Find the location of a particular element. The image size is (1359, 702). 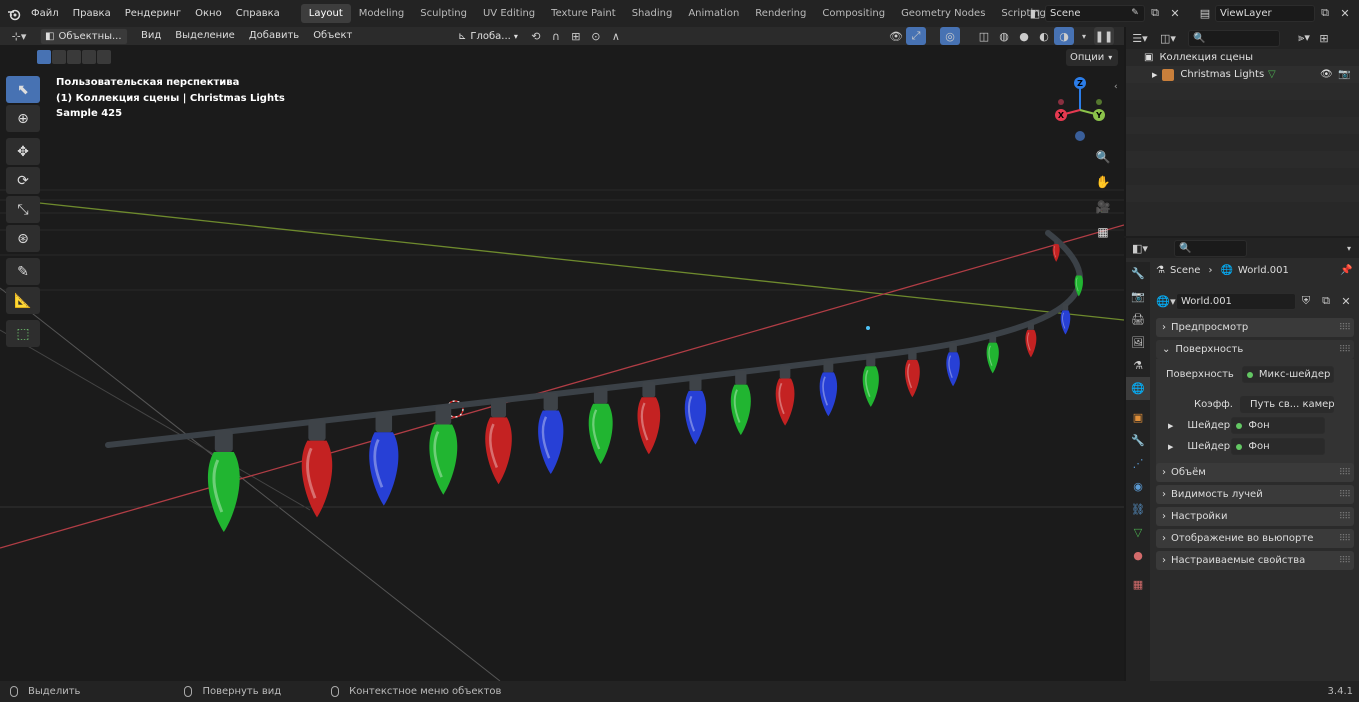

material-tab-icon: ● is located at coordinates (1138, 555).